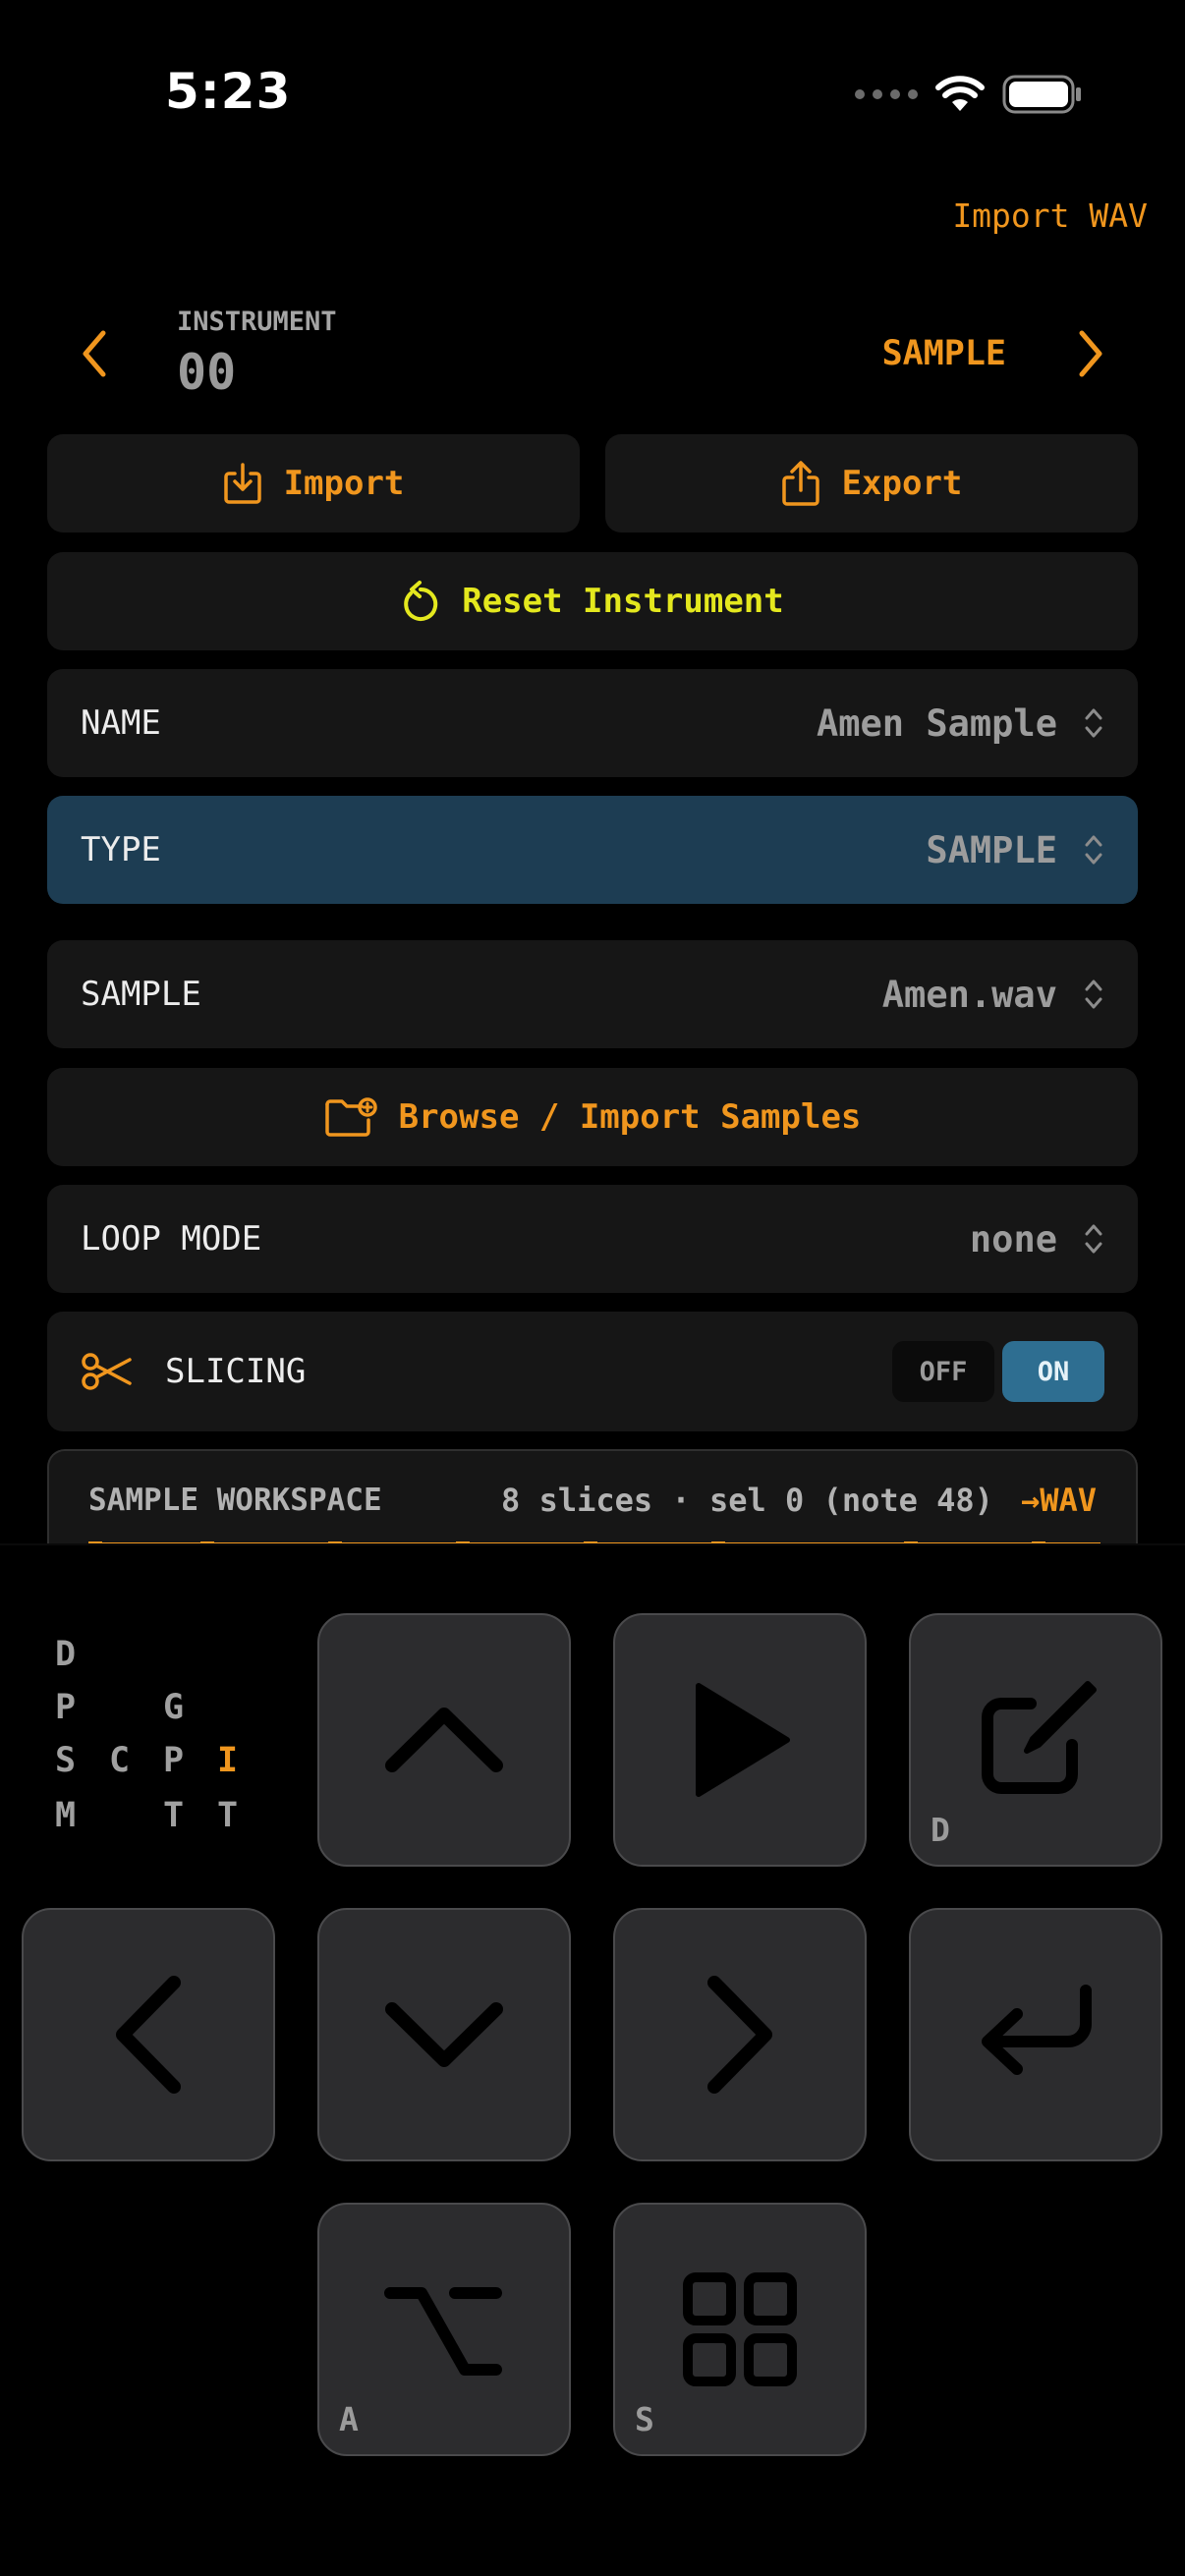 This screenshot has height=2576, width=1185. I want to click on header-instrument-type: SAMPLE, so click(944, 353).